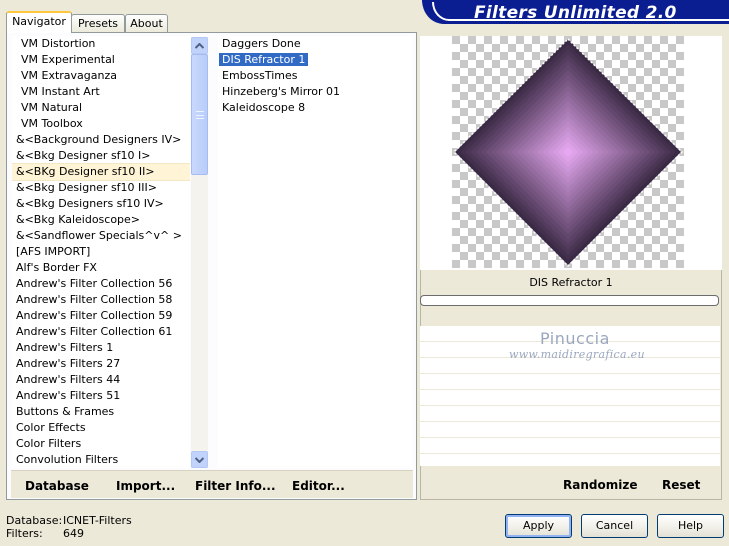  Describe the element at coordinates (569, 300) in the screenshot. I see `progress-bar` at that location.